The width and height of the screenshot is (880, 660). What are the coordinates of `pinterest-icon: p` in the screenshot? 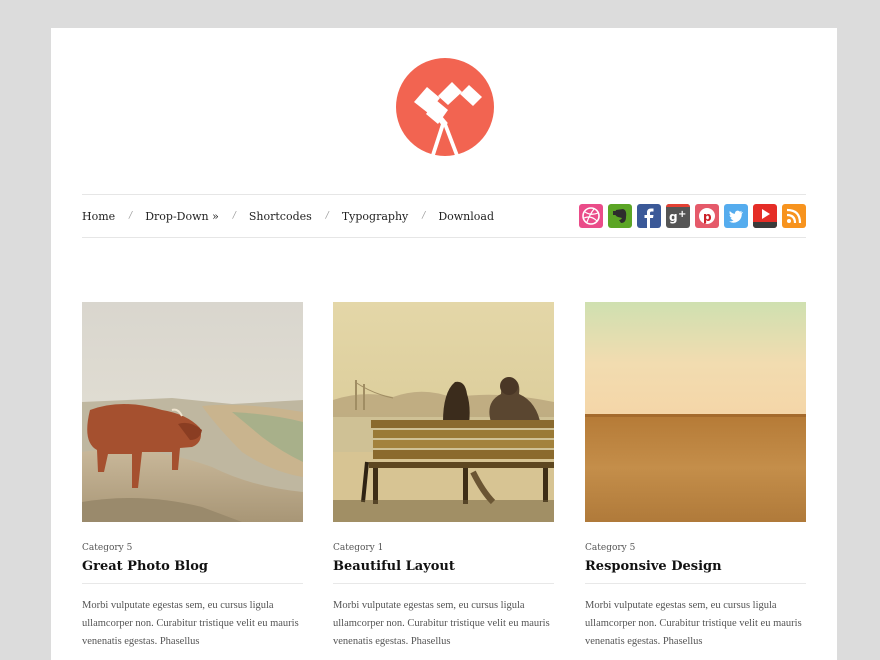 It's located at (707, 216).